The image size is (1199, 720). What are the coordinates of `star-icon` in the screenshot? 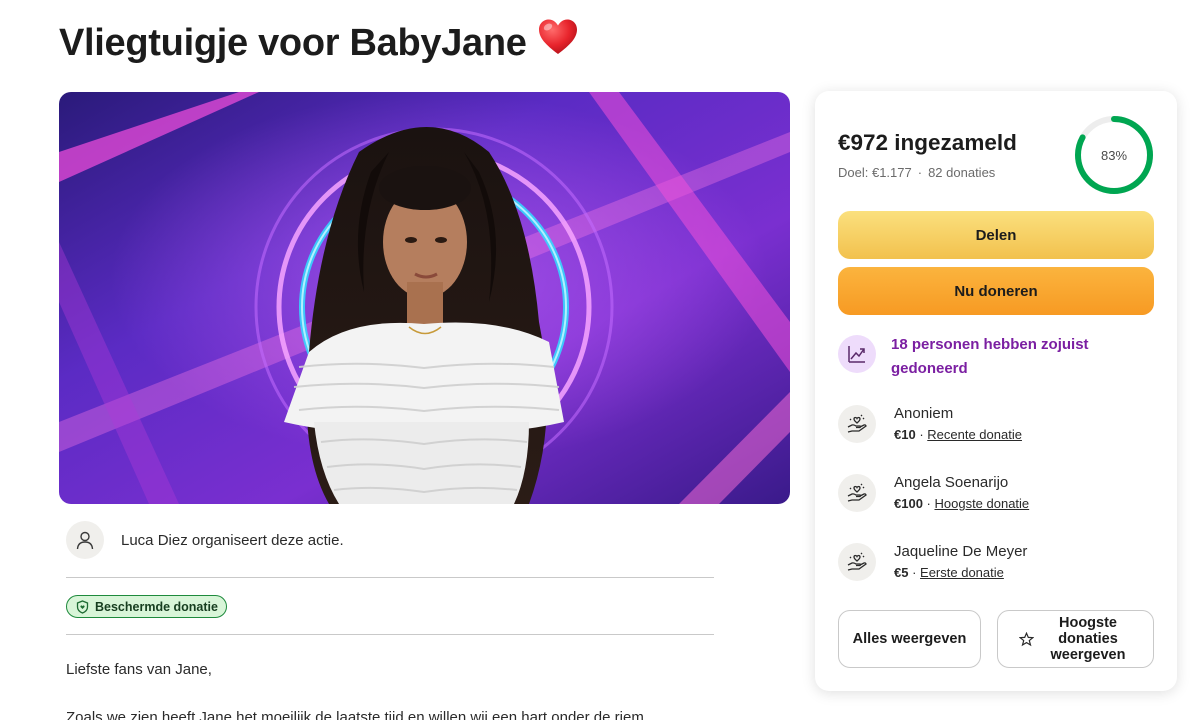 It's located at (1026, 639).